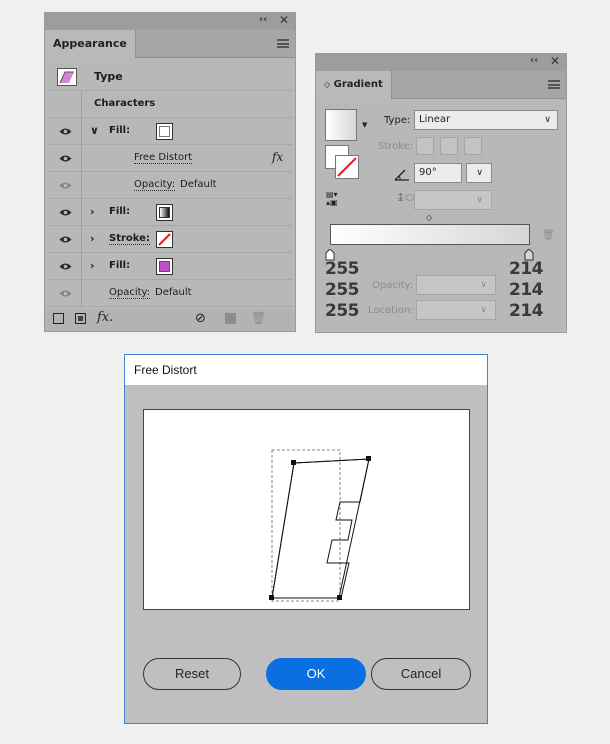  What do you see at coordinates (90, 44) in the screenshot?
I see `tab-appearance: Appearance` at bounding box center [90, 44].